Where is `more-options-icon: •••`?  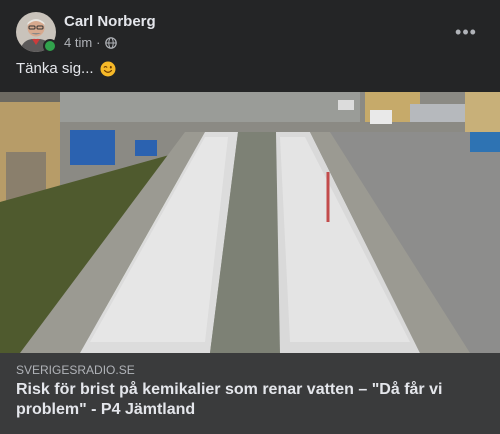
more-options-icon: ••• is located at coordinates (466, 32).